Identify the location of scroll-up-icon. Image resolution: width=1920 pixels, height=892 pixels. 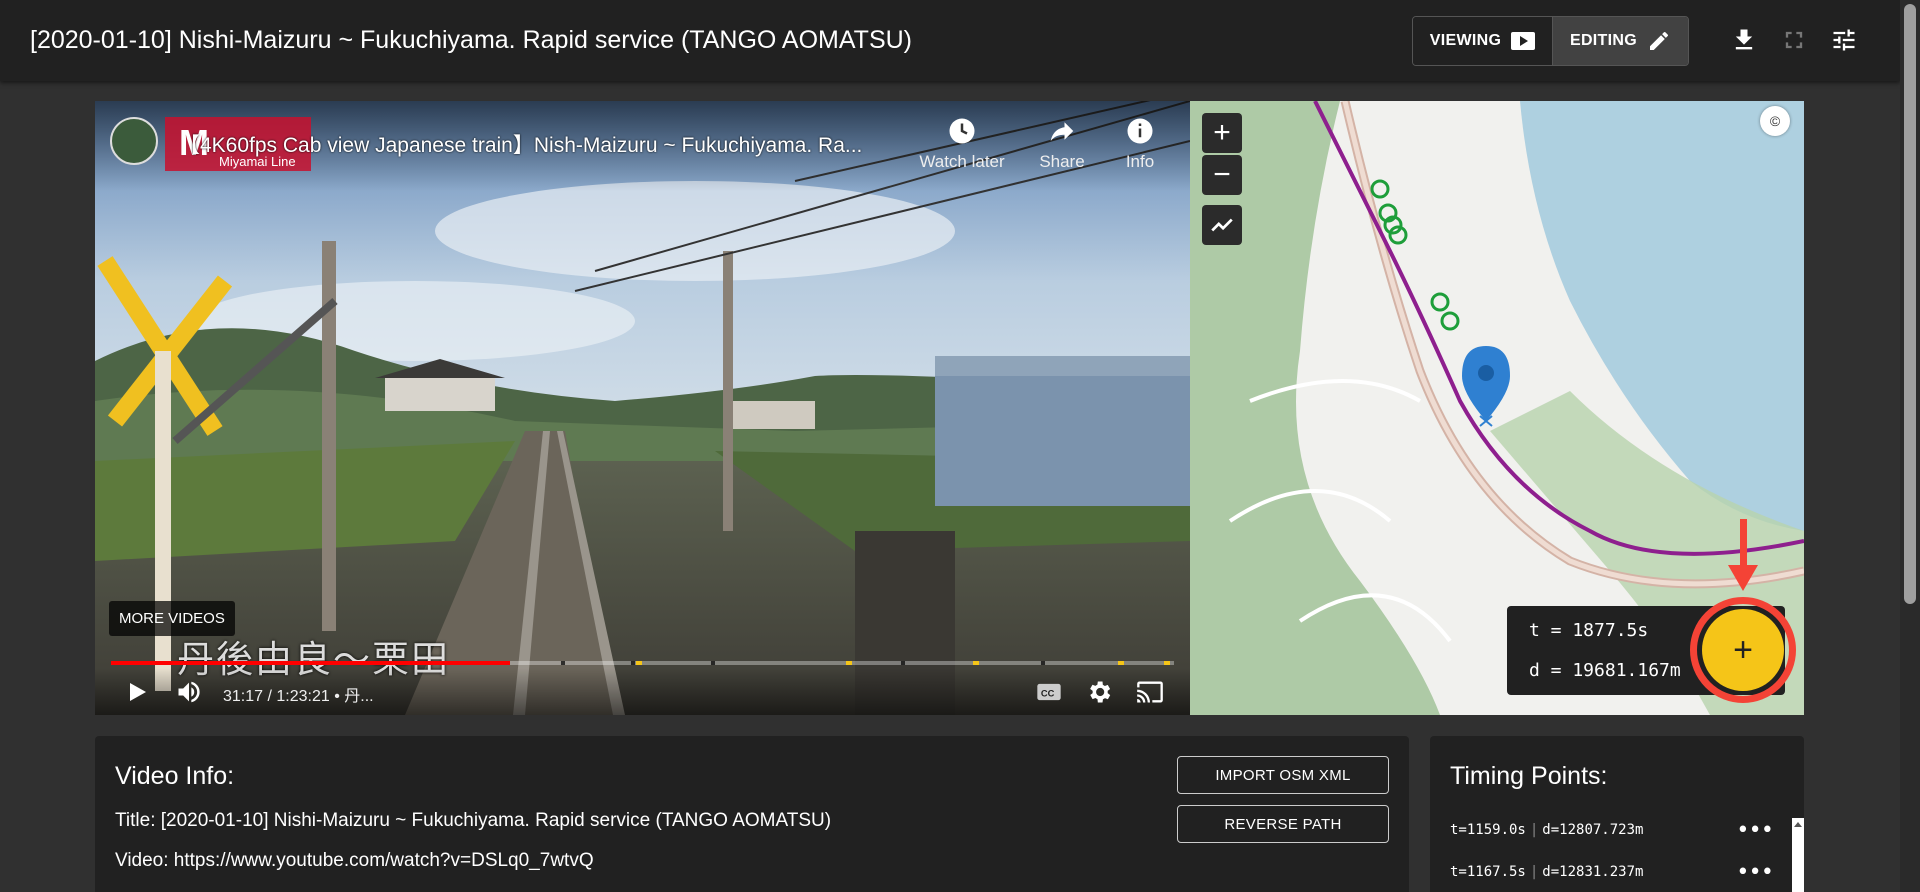
(1798, 825).